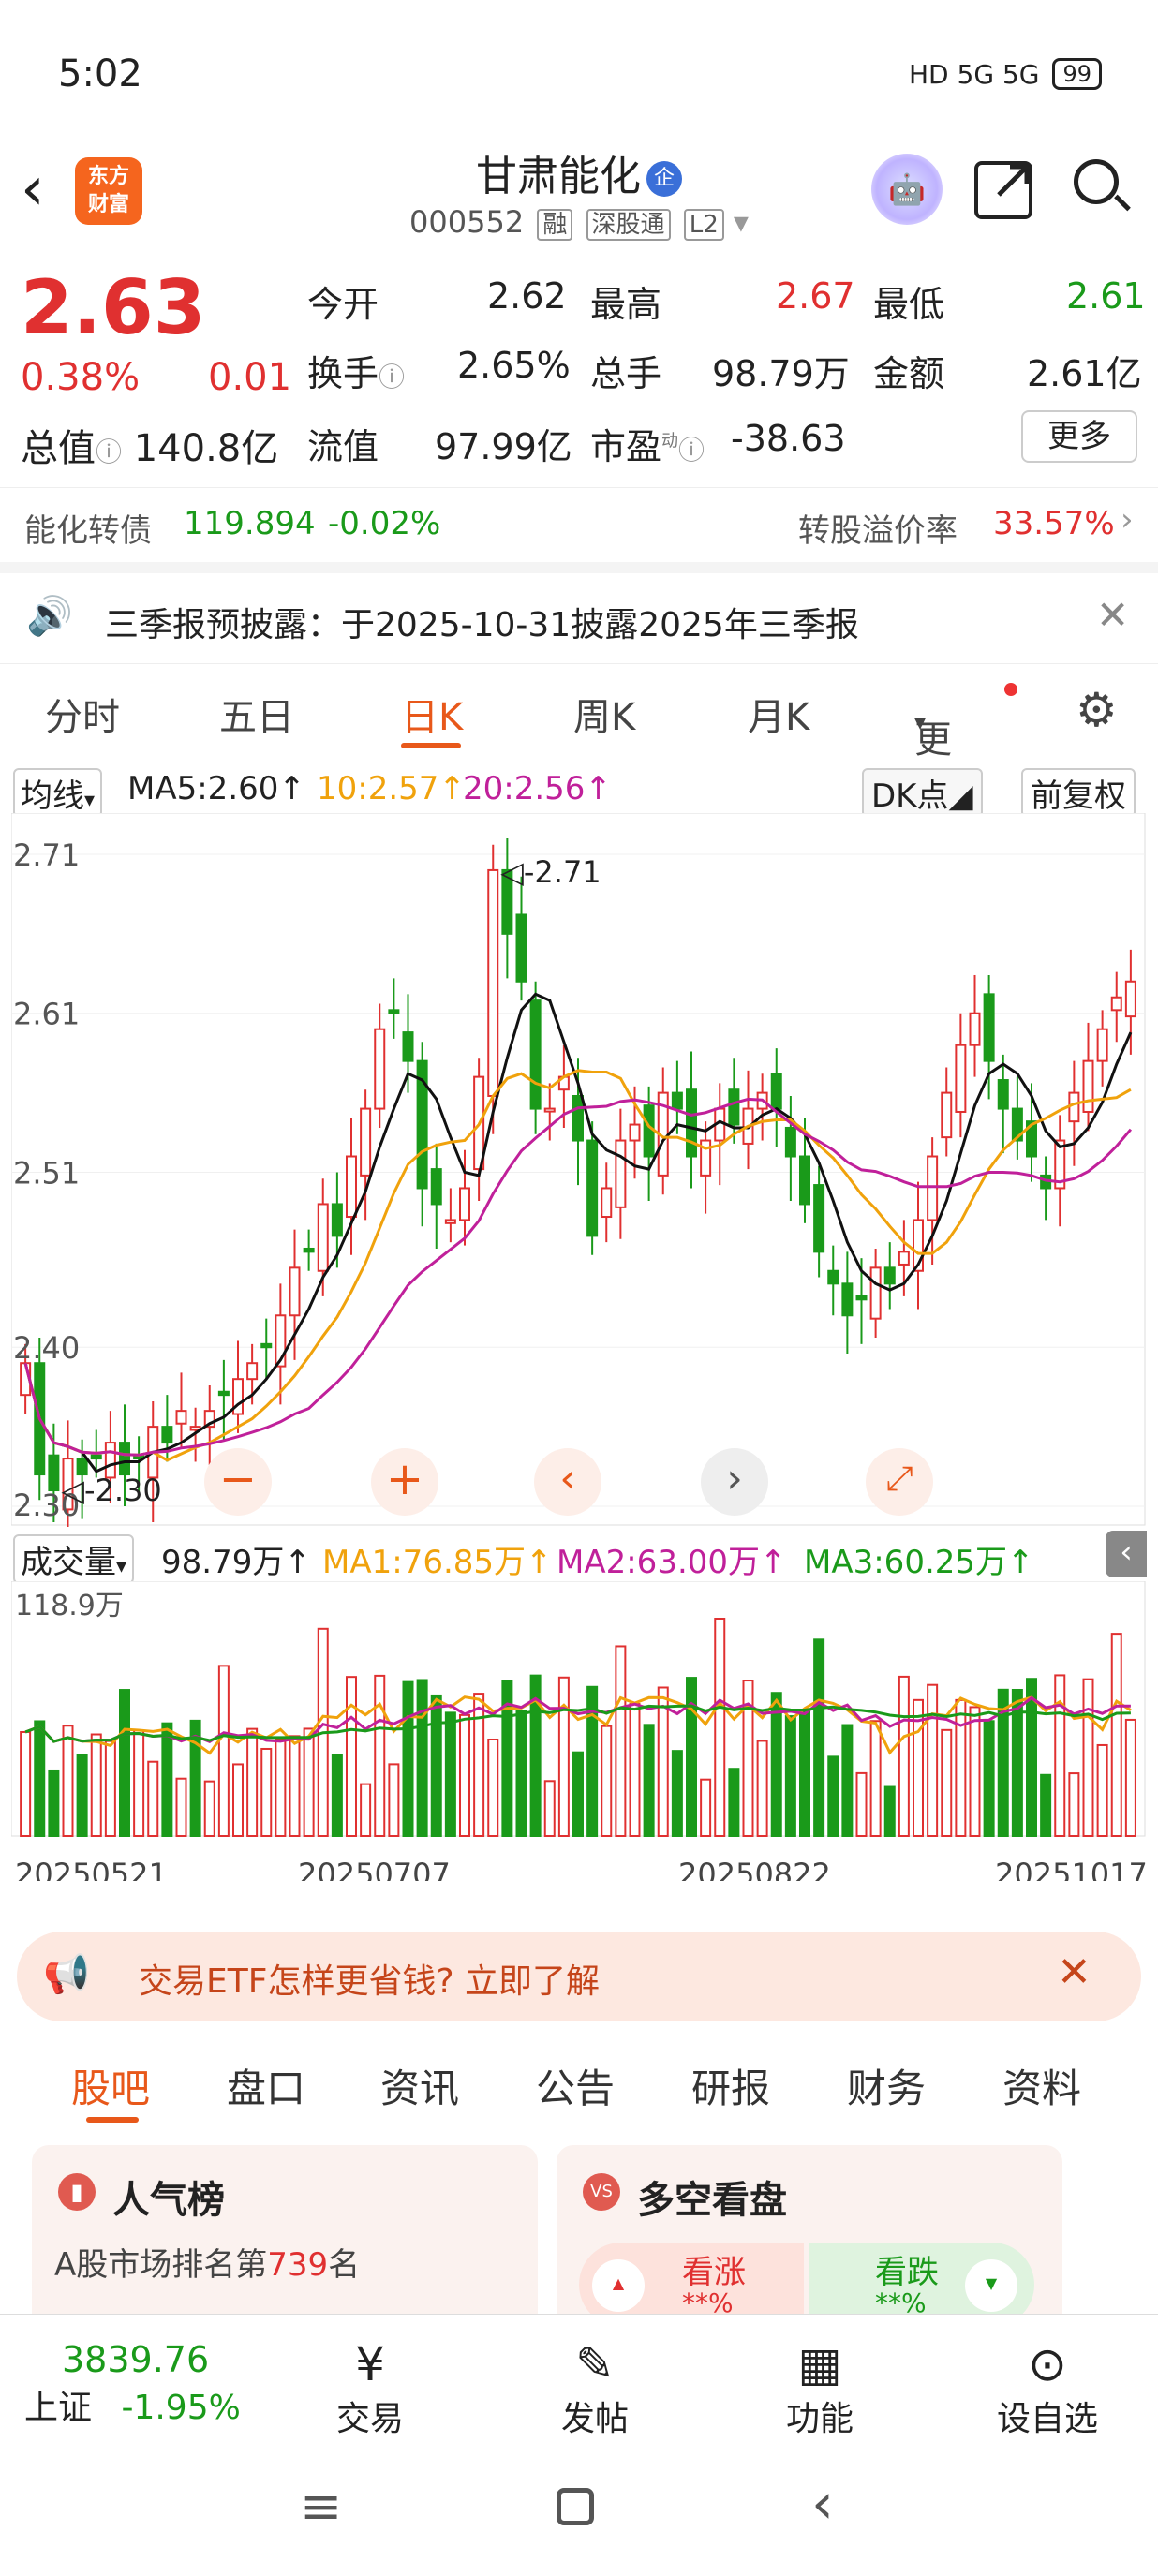  What do you see at coordinates (285, 2229) in the screenshot?
I see `popularity-card: ▮ 人气榜 A股市场排名第739名` at bounding box center [285, 2229].